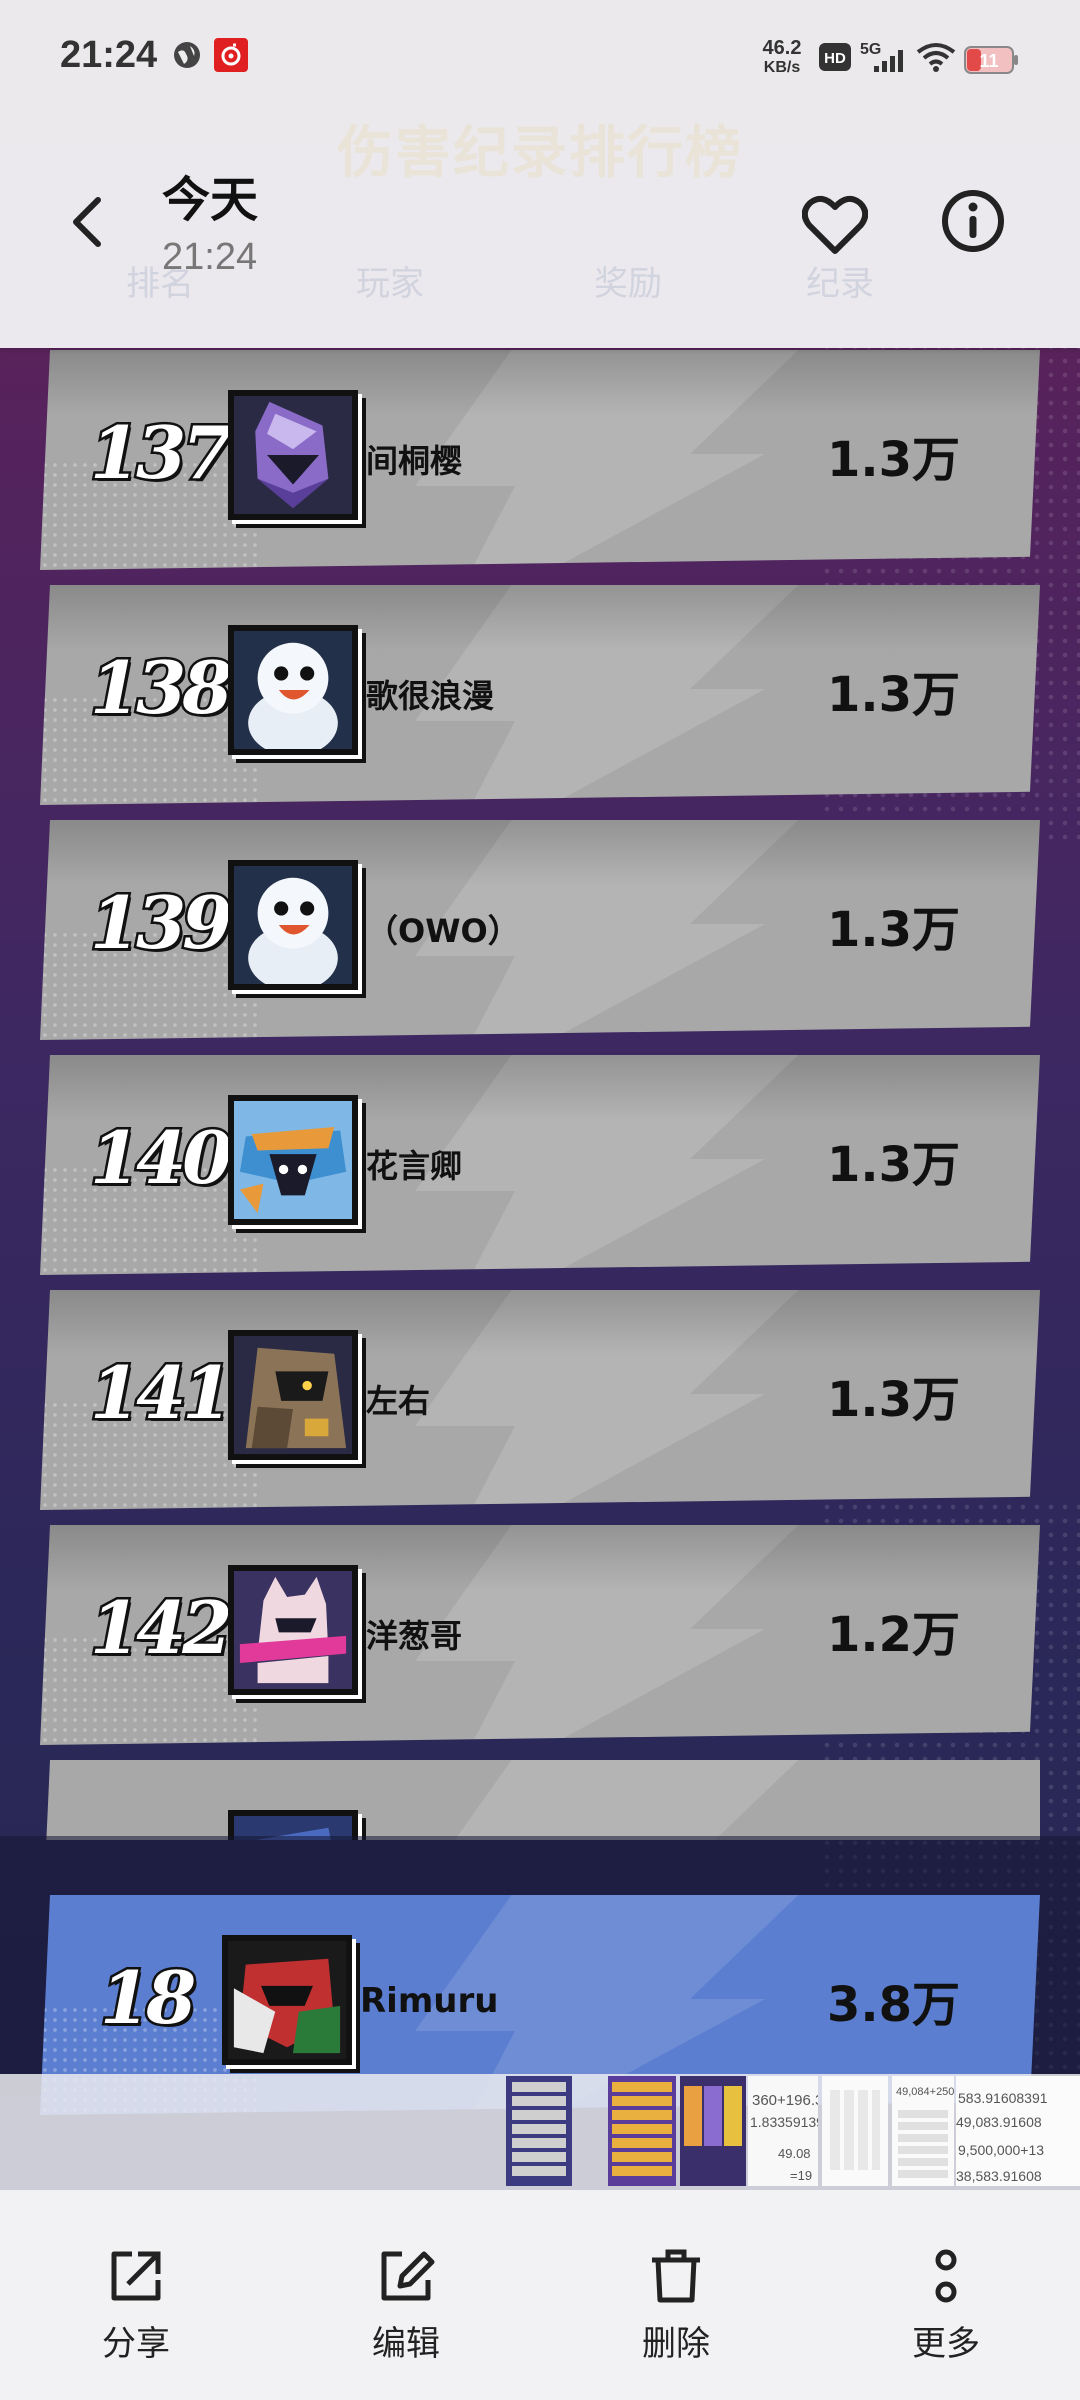 The width and height of the screenshot is (1080, 2400). I want to click on info-button, so click(973, 221).